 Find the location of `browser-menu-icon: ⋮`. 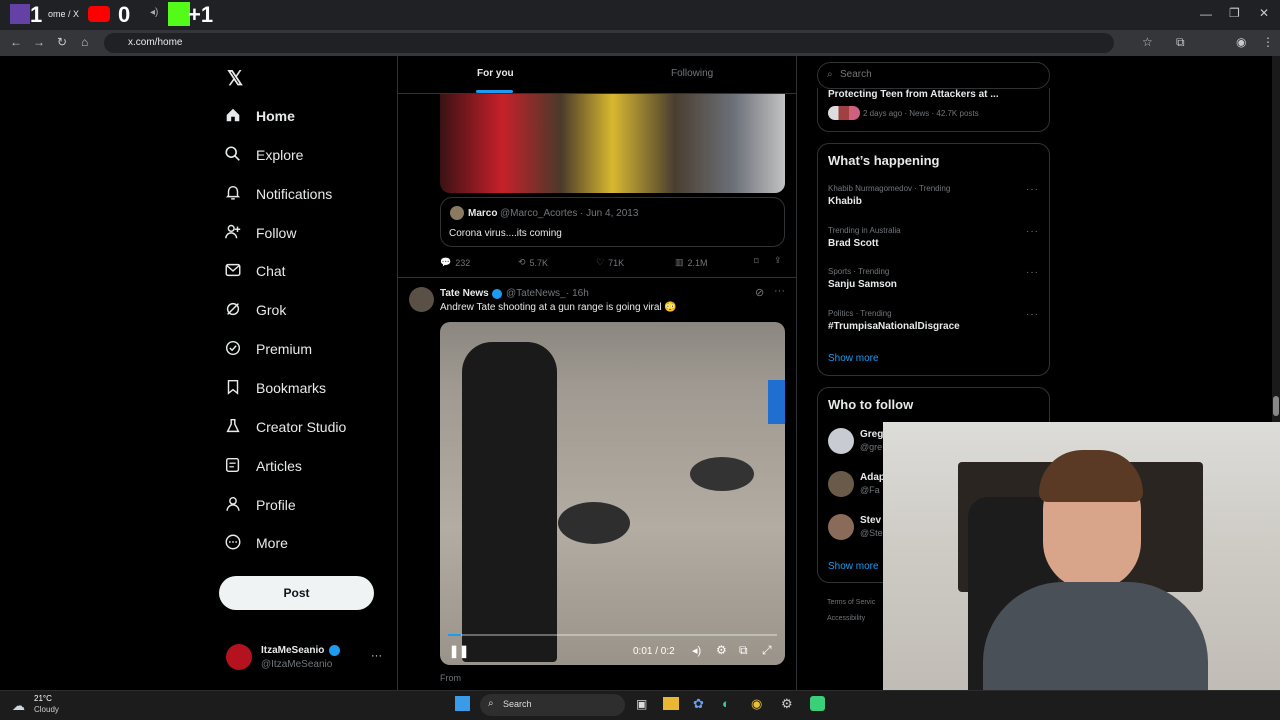

browser-menu-icon: ⋮ is located at coordinates (1268, 42).